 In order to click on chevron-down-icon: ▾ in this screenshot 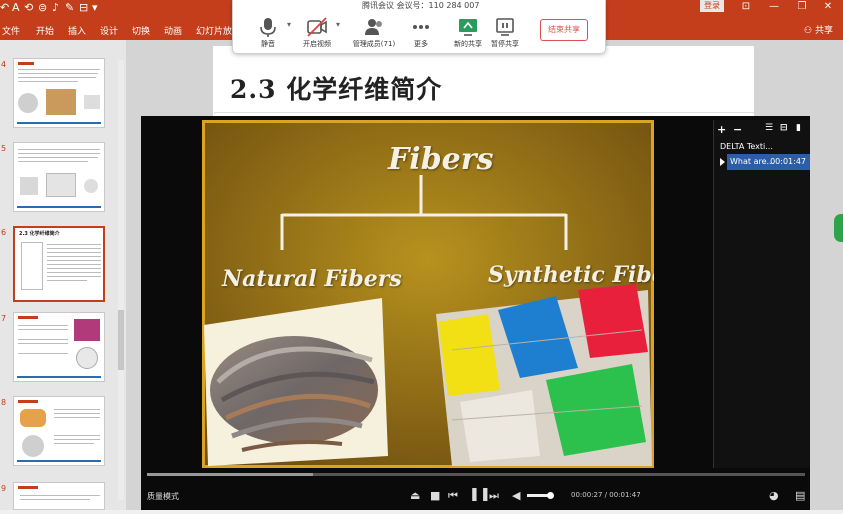, I will do `click(338, 24)`.